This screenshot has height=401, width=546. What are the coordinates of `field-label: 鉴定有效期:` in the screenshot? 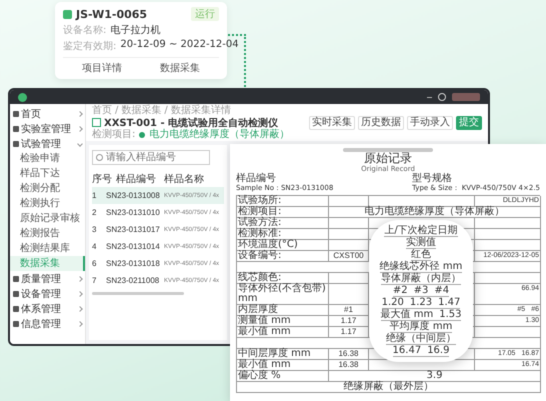 It's located at (89, 46).